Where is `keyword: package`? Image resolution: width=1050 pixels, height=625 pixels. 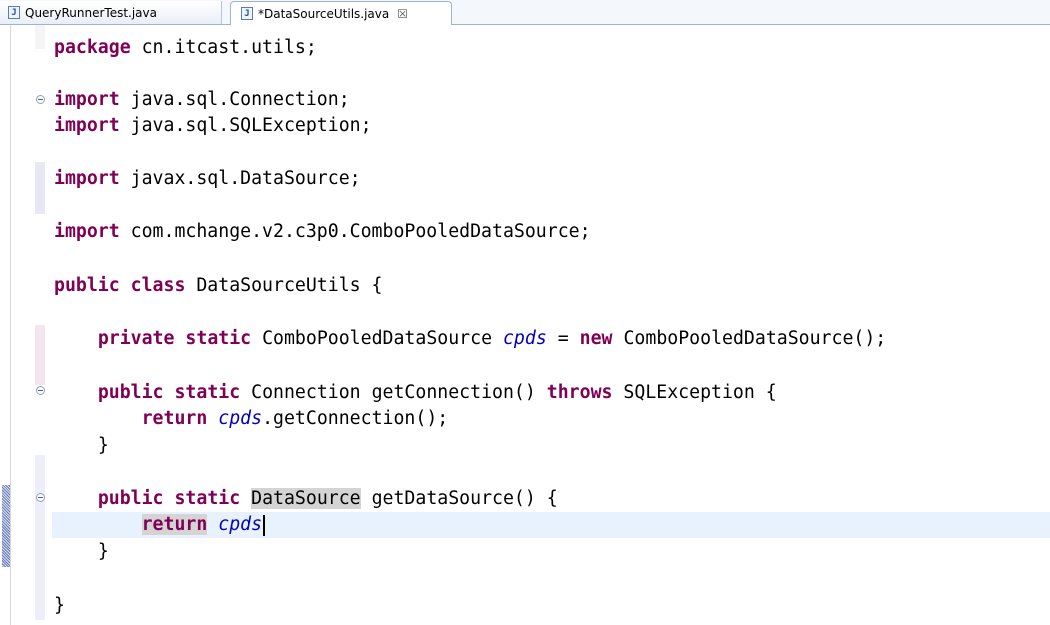
keyword: package is located at coordinates (92, 47).